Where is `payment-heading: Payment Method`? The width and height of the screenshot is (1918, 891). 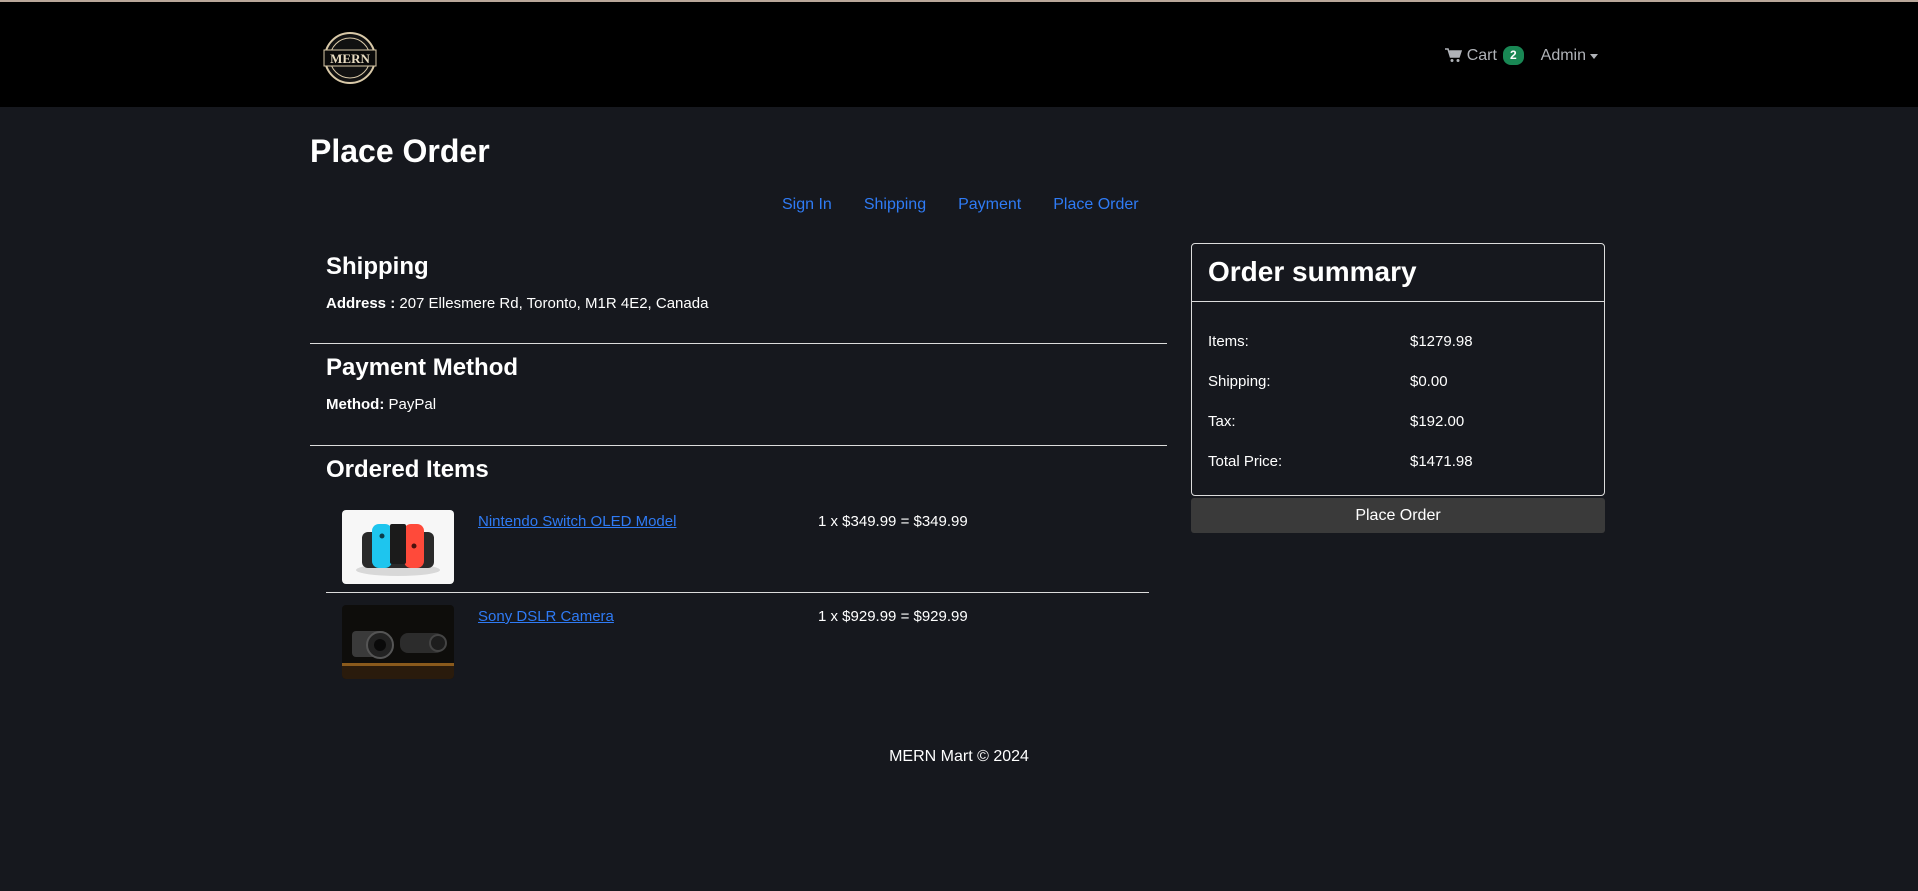
payment-heading: Payment Method is located at coordinates (422, 367).